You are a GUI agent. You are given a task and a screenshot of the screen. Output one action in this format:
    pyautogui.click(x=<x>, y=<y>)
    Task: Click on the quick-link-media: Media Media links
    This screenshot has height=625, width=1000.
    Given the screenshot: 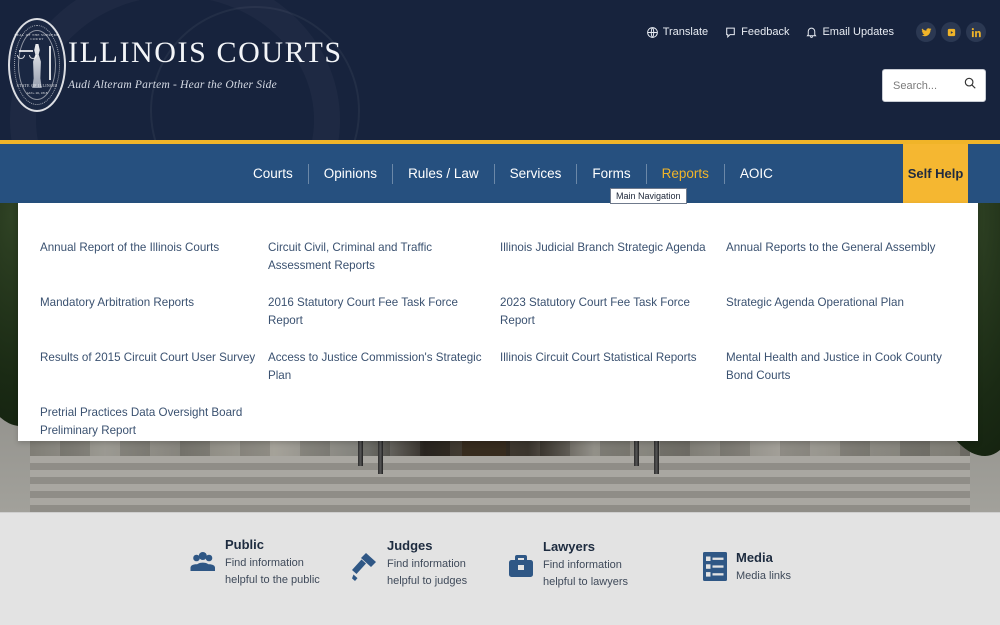 What is the action you would take?
    pyautogui.click(x=747, y=568)
    